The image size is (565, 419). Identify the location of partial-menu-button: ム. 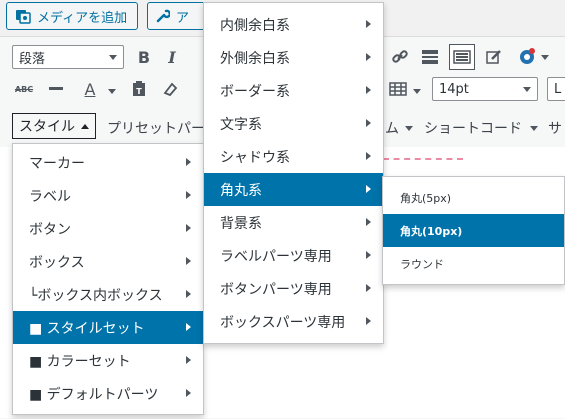
(399, 128).